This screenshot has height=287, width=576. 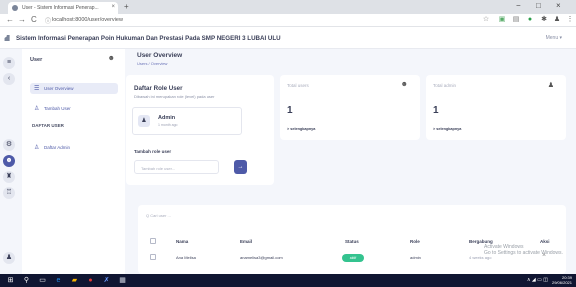 I want to click on app-icon: ▦, so click(x=122, y=280).